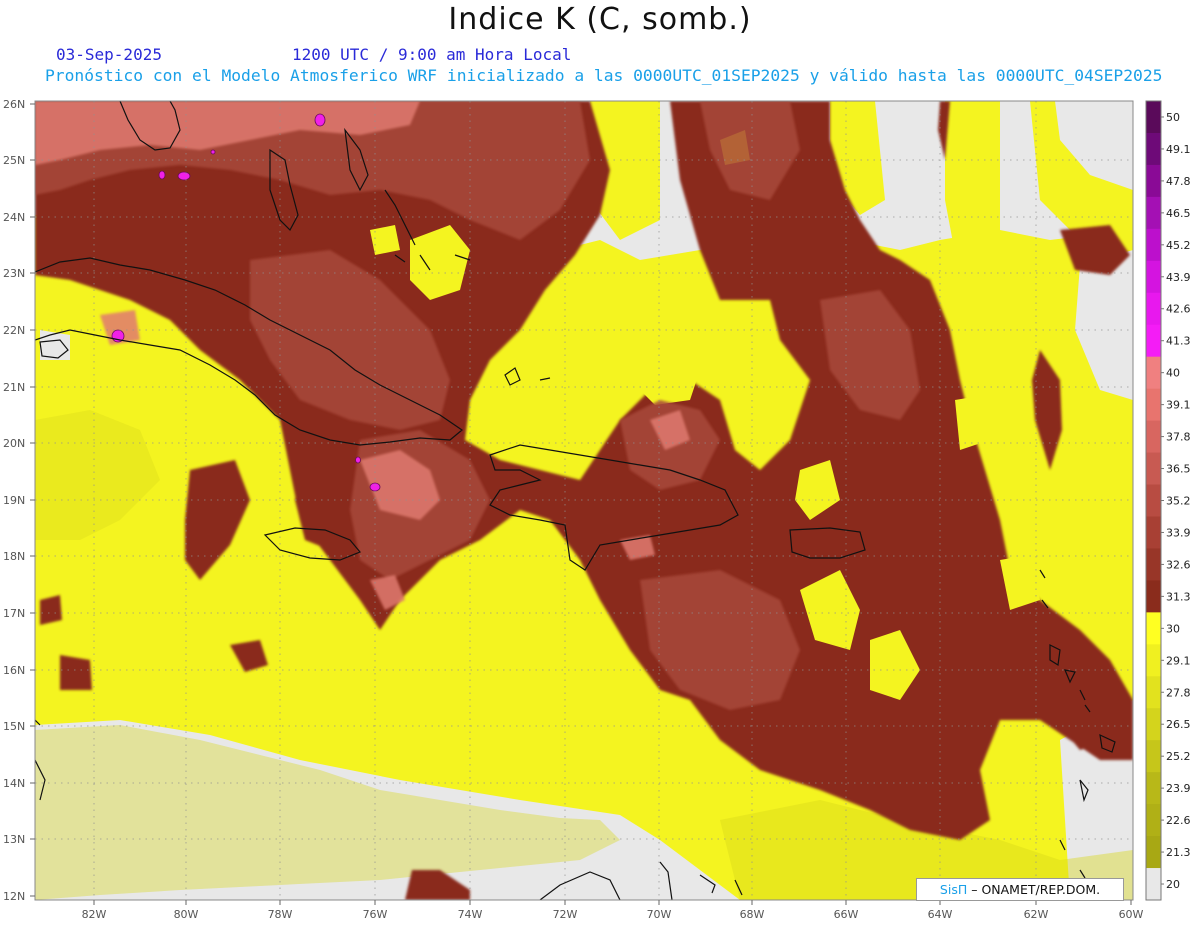 The height and width of the screenshot is (927, 1200). Describe the element at coordinates (1178, 469) in the screenshot. I see `colorbar-label: 36.5` at that location.